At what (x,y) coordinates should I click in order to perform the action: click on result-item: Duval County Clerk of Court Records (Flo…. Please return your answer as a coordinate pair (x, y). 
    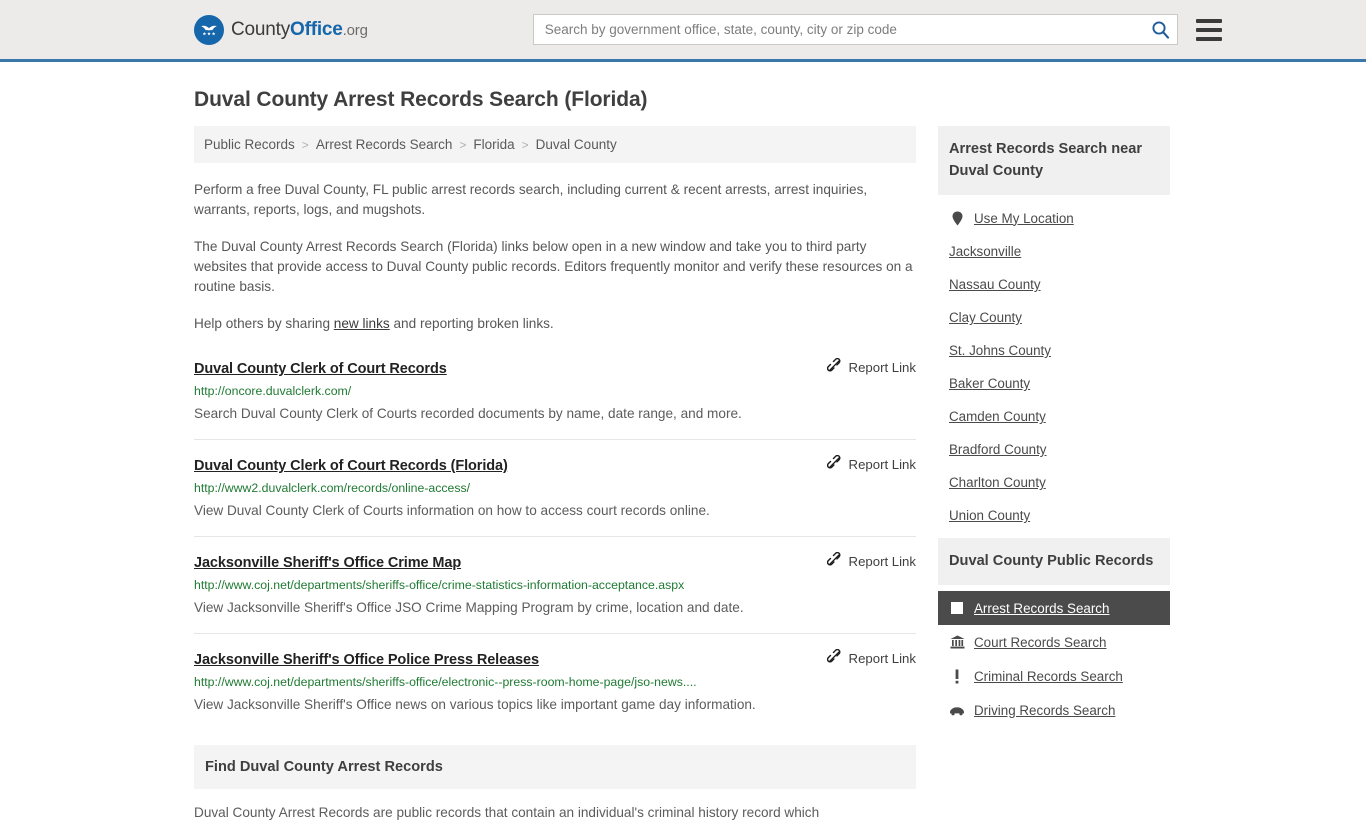
    Looking at the image, I should click on (555, 495).